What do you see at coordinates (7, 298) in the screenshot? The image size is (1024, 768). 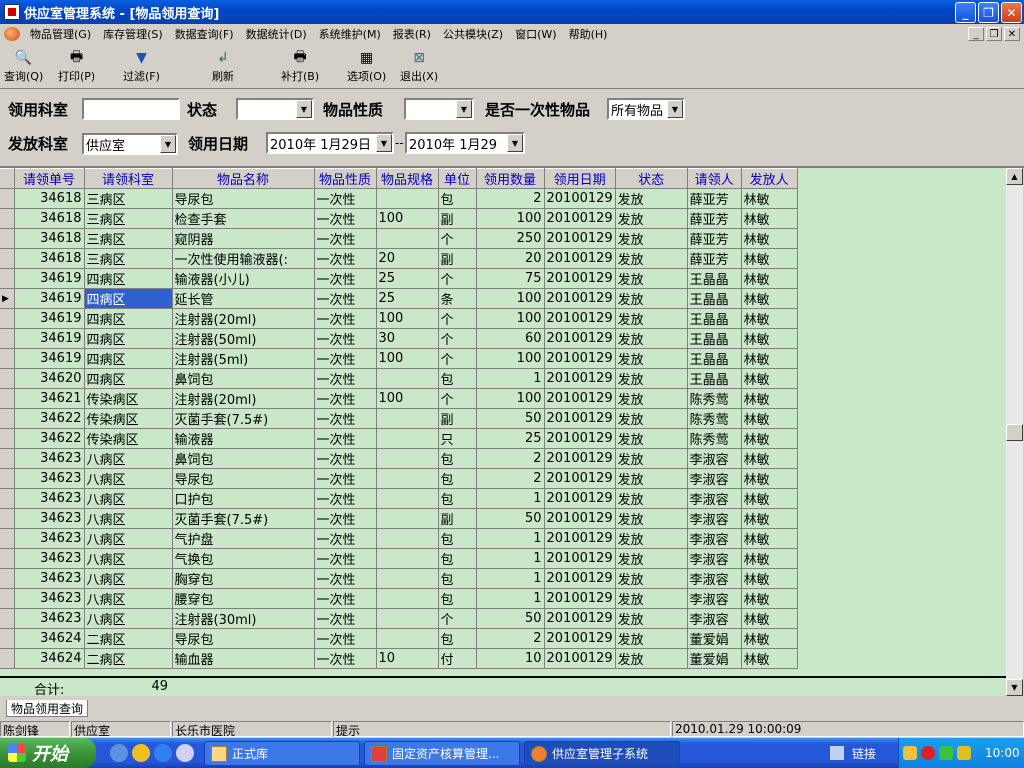 I see `row-header: ▶` at bounding box center [7, 298].